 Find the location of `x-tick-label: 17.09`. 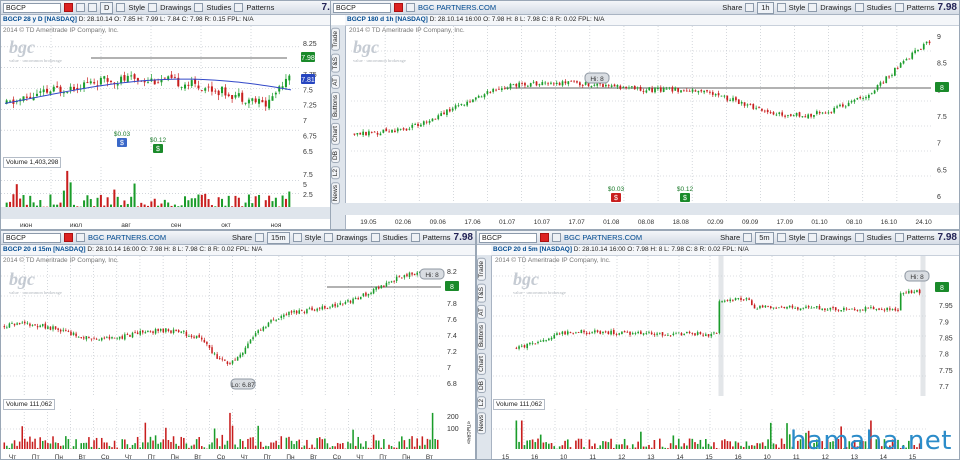

x-tick-label: 17.09 is located at coordinates (785, 222).